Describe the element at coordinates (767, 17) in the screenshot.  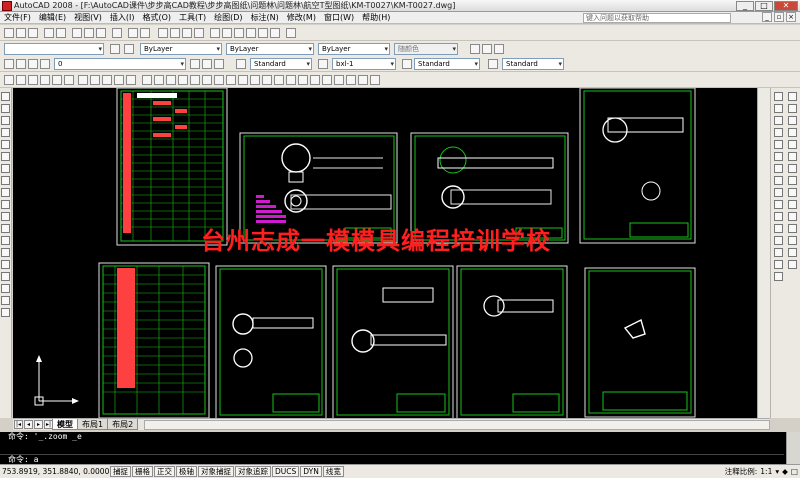
I see `doc-minimize-button: _` at that location.